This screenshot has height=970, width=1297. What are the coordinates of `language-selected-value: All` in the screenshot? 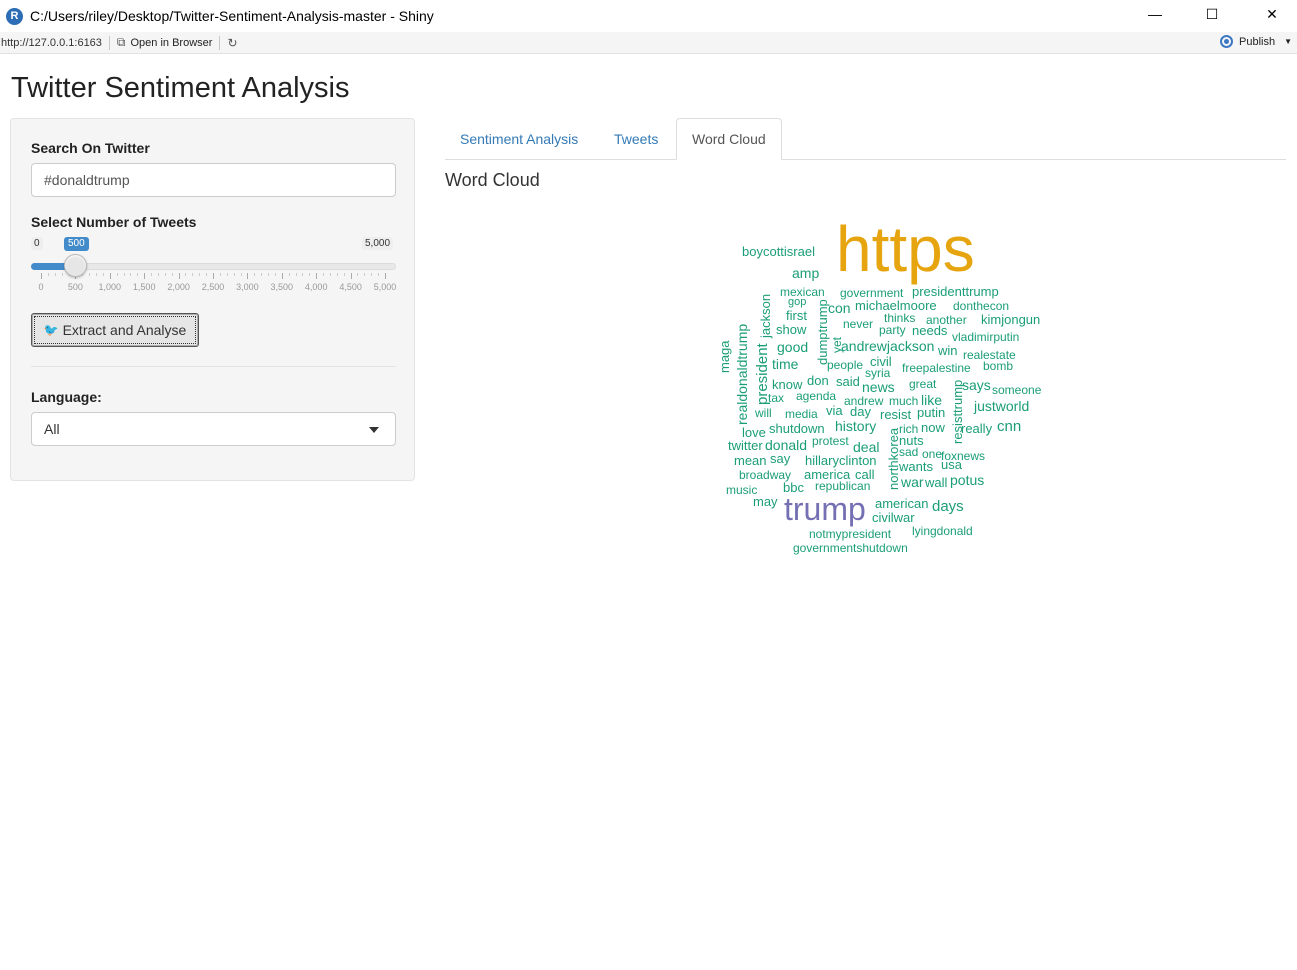 It's located at (52, 429).